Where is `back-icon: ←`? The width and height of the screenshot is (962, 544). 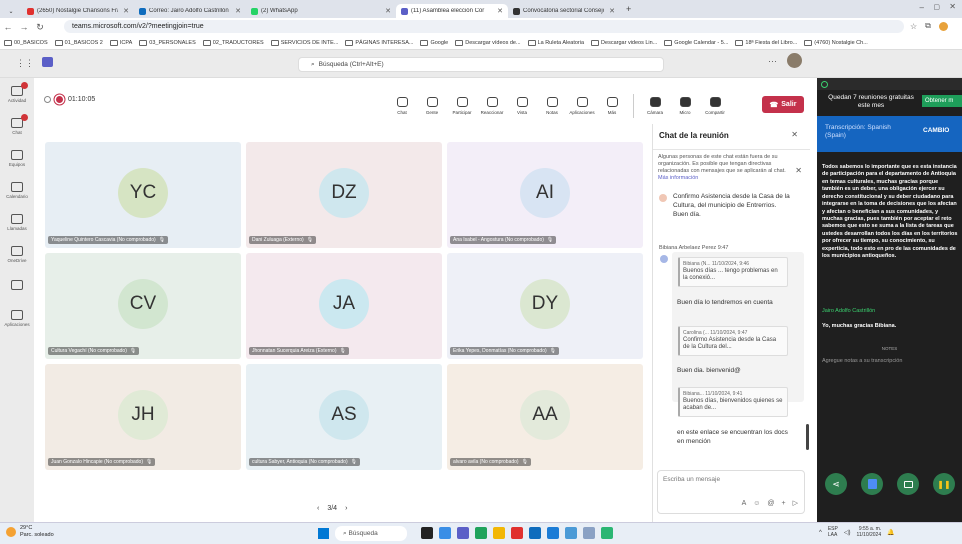 back-icon: ← is located at coordinates (8, 27).